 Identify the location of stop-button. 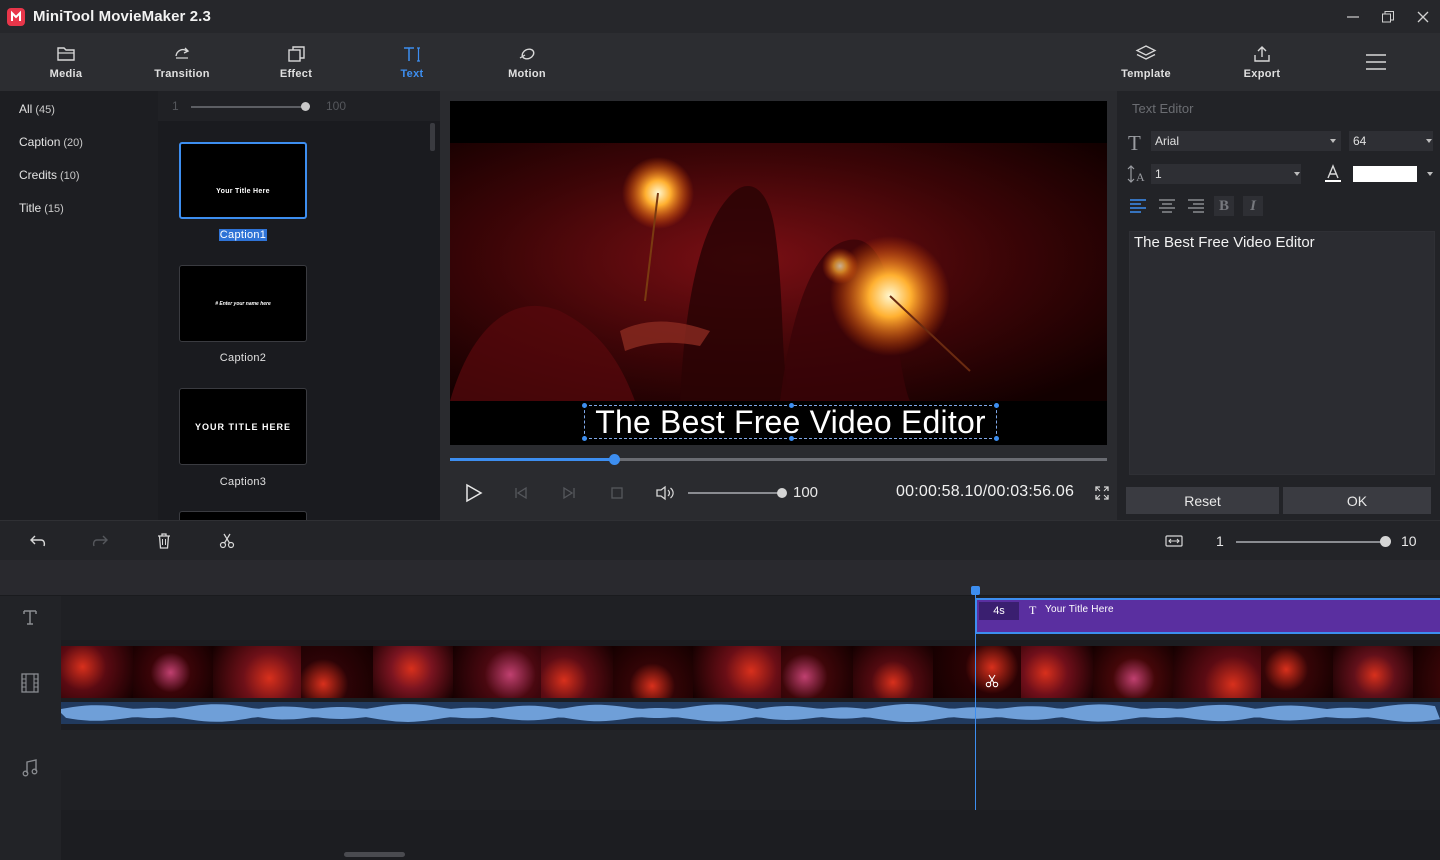
(617, 493).